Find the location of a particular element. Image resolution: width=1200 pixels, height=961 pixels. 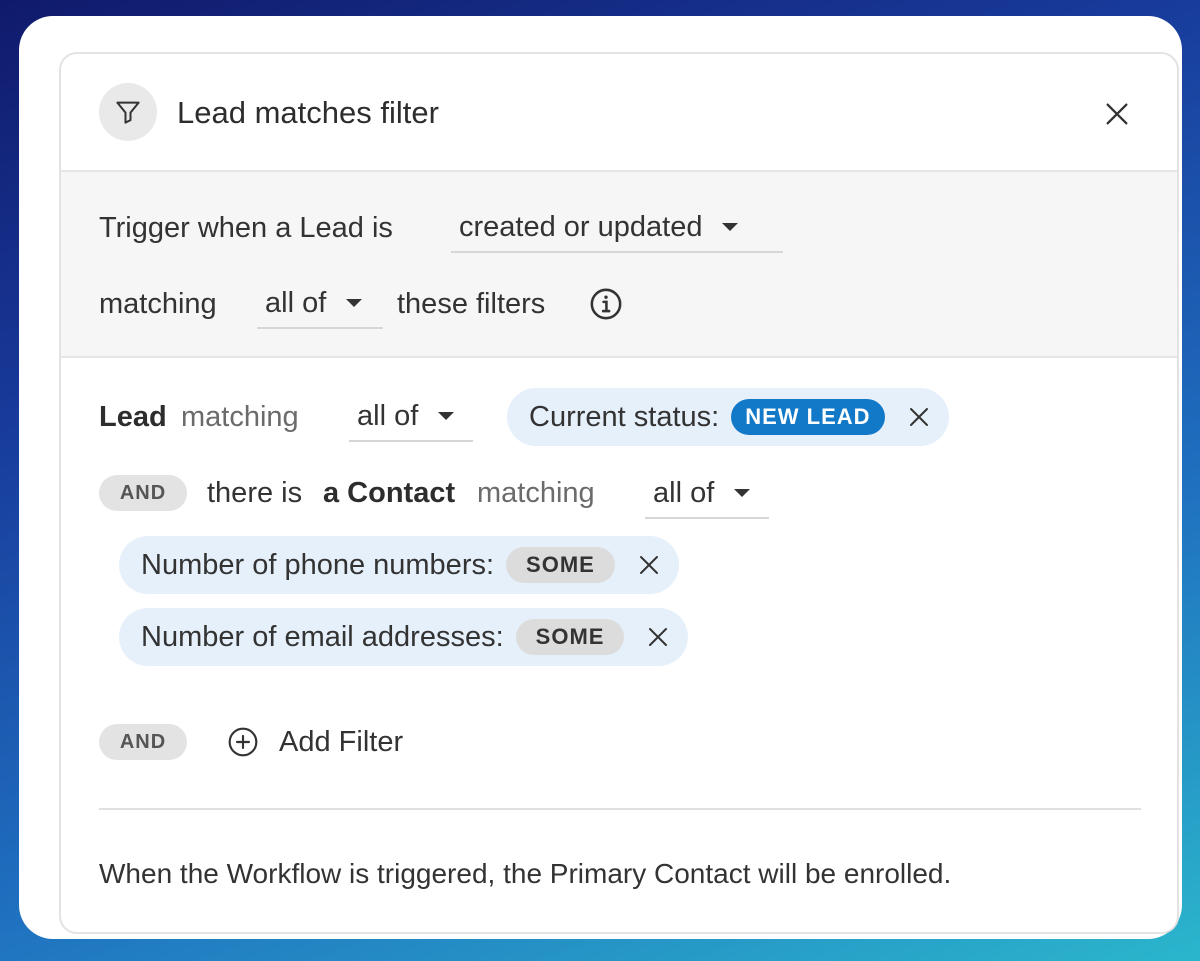

trigger-match-mode-dropdown: all of is located at coordinates (320, 304).